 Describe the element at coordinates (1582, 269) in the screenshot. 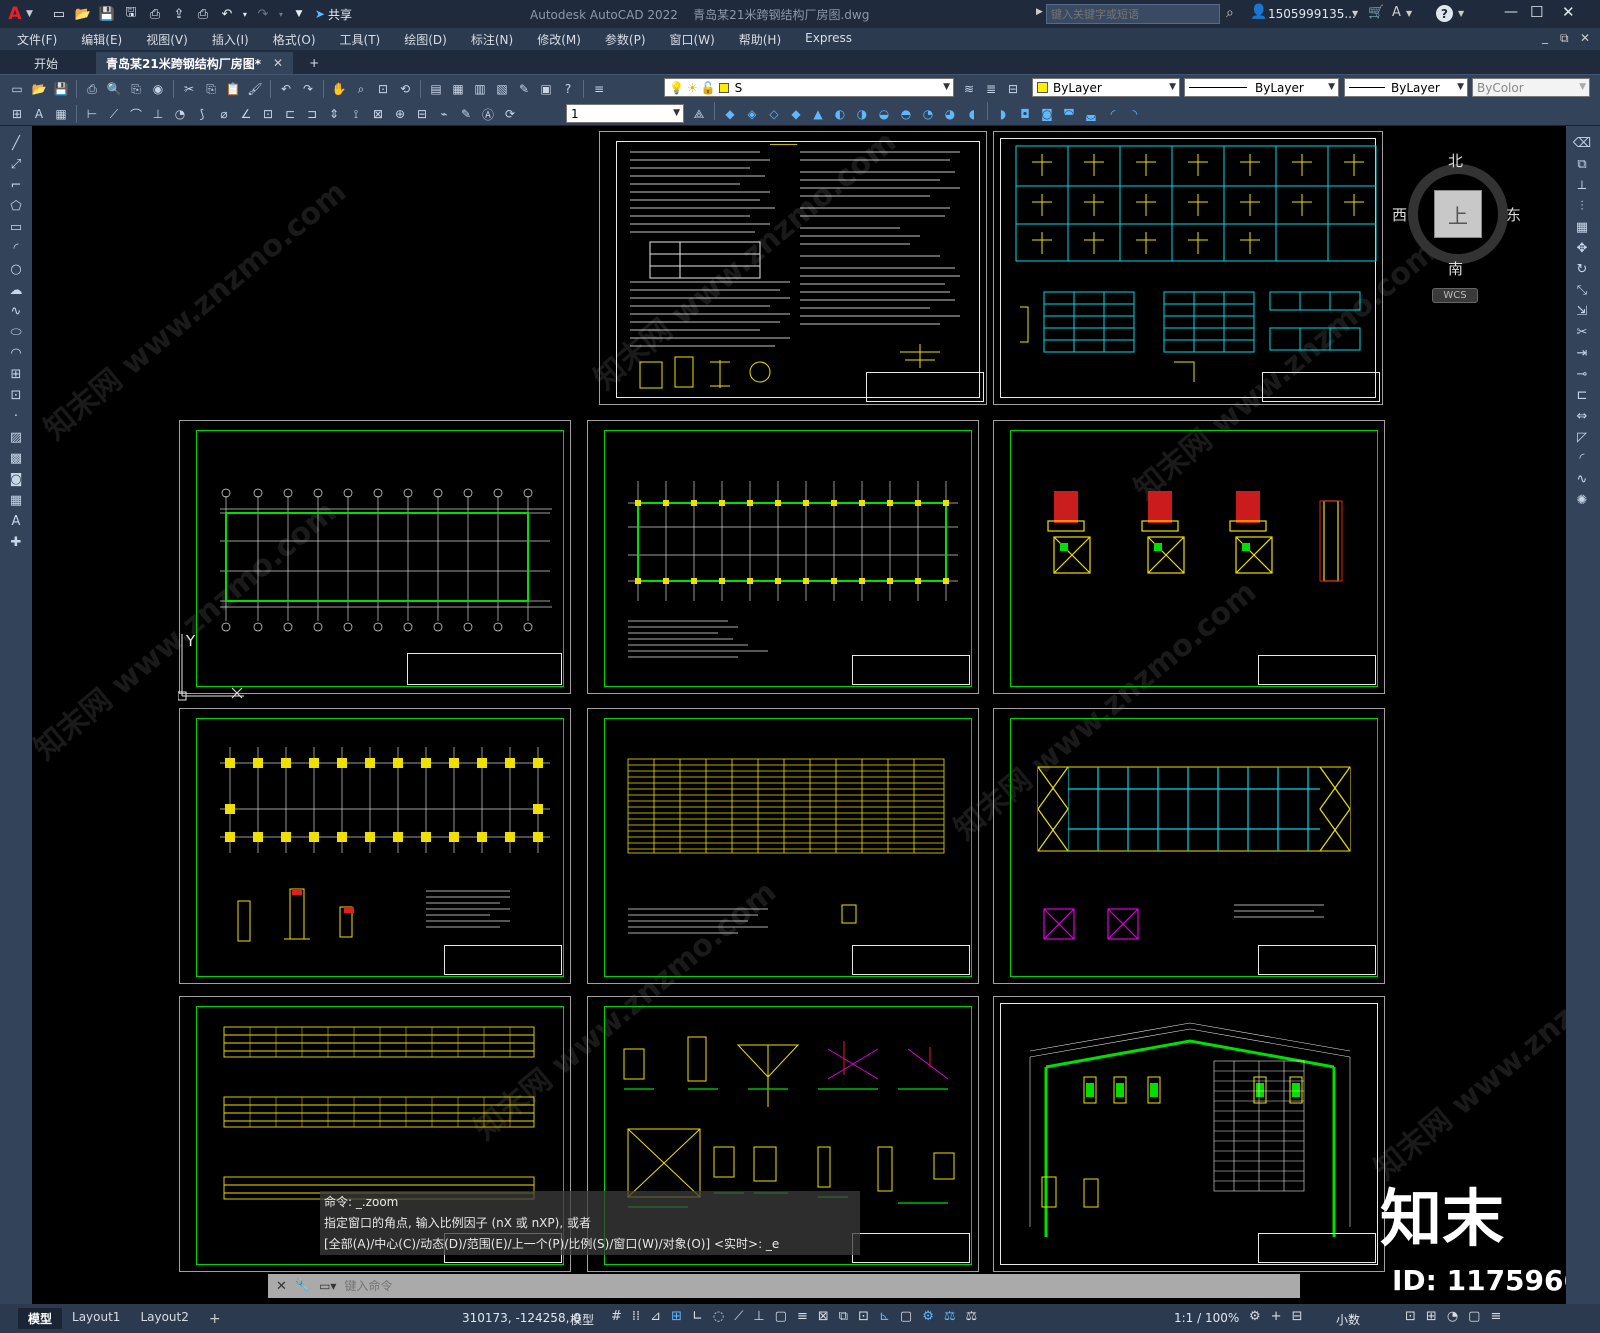

I see `rotate-icon: ↻` at that location.